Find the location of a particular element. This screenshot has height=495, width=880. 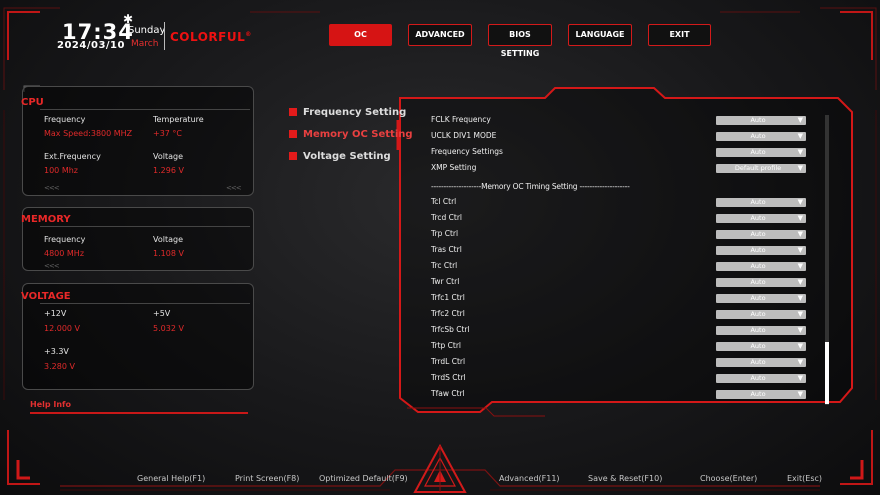

tab-exit: EXIT is located at coordinates (679, 35).